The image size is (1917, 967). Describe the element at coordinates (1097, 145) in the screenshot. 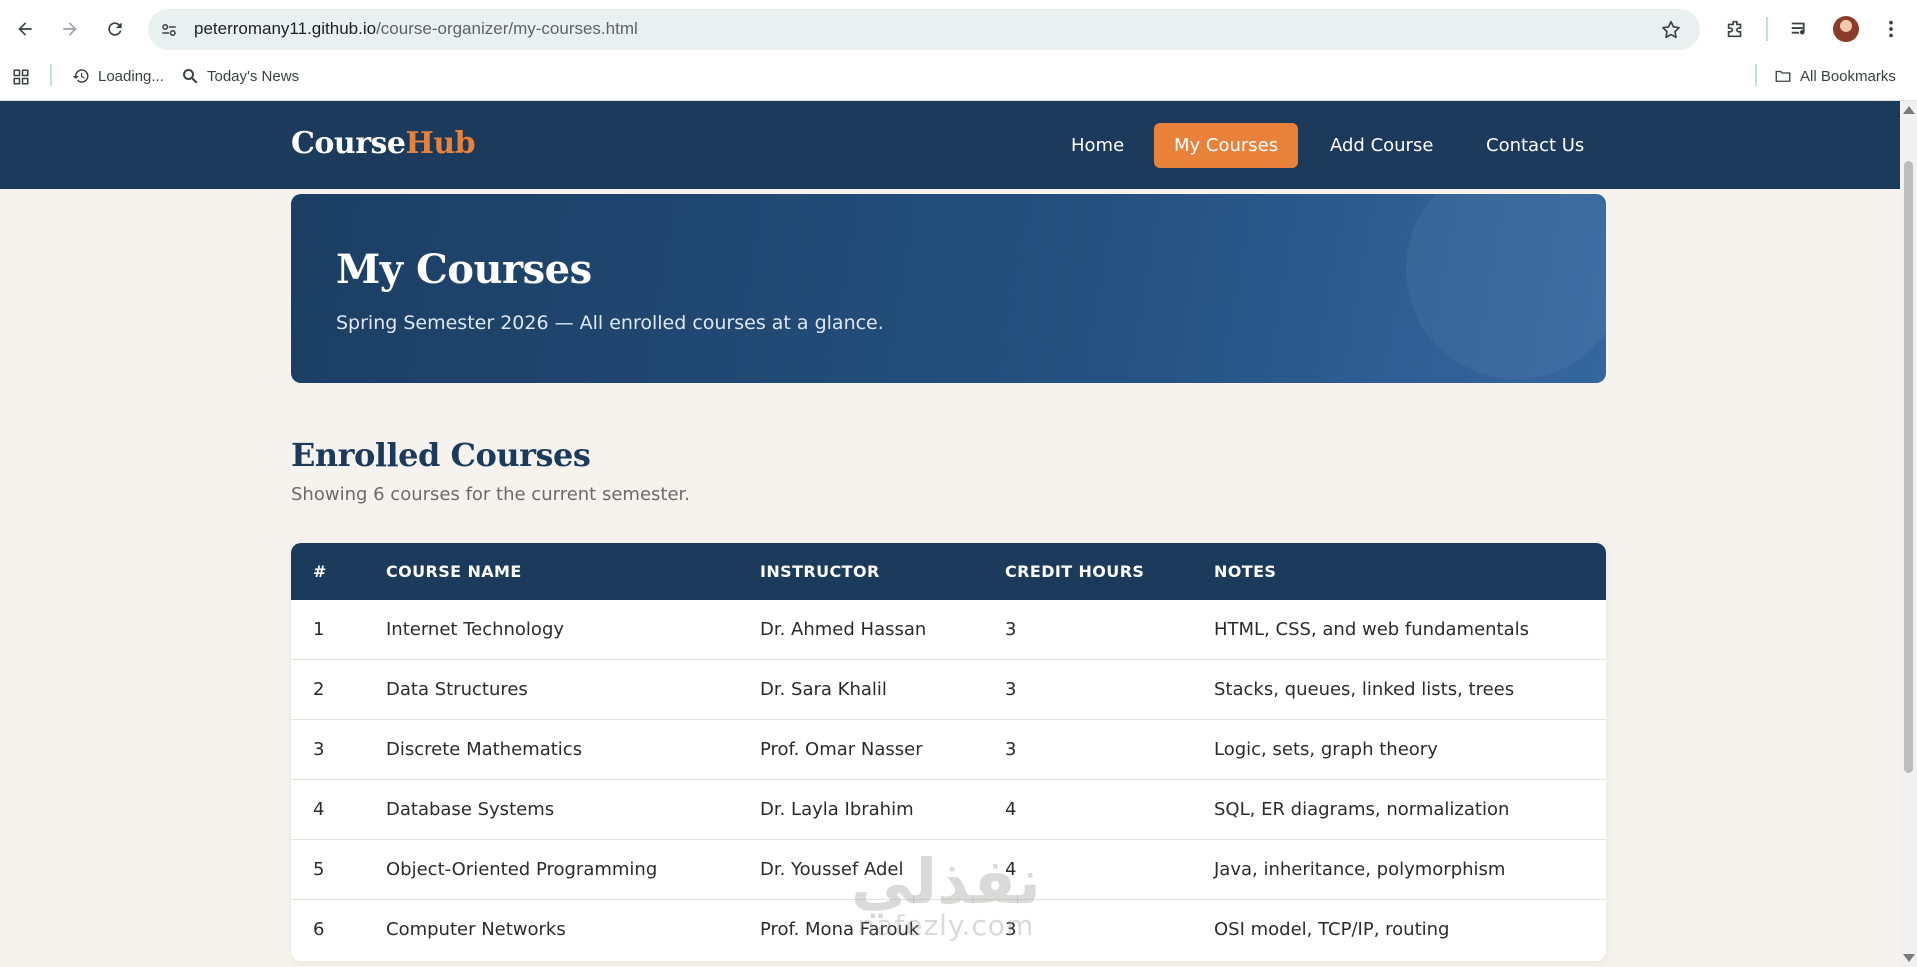

I see `nav-home: Home` at that location.